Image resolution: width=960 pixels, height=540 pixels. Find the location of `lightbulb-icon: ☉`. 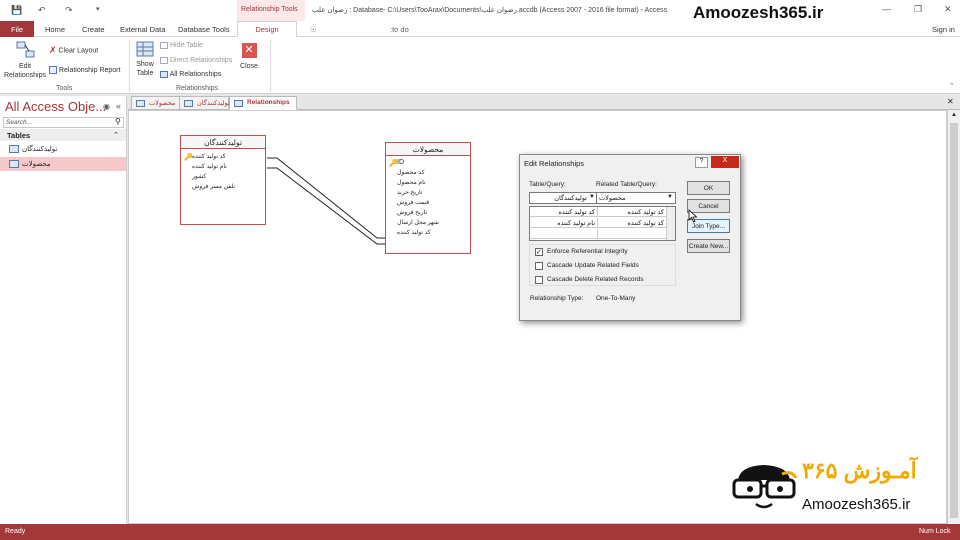

lightbulb-icon: ☉ is located at coordinates (313, 29).